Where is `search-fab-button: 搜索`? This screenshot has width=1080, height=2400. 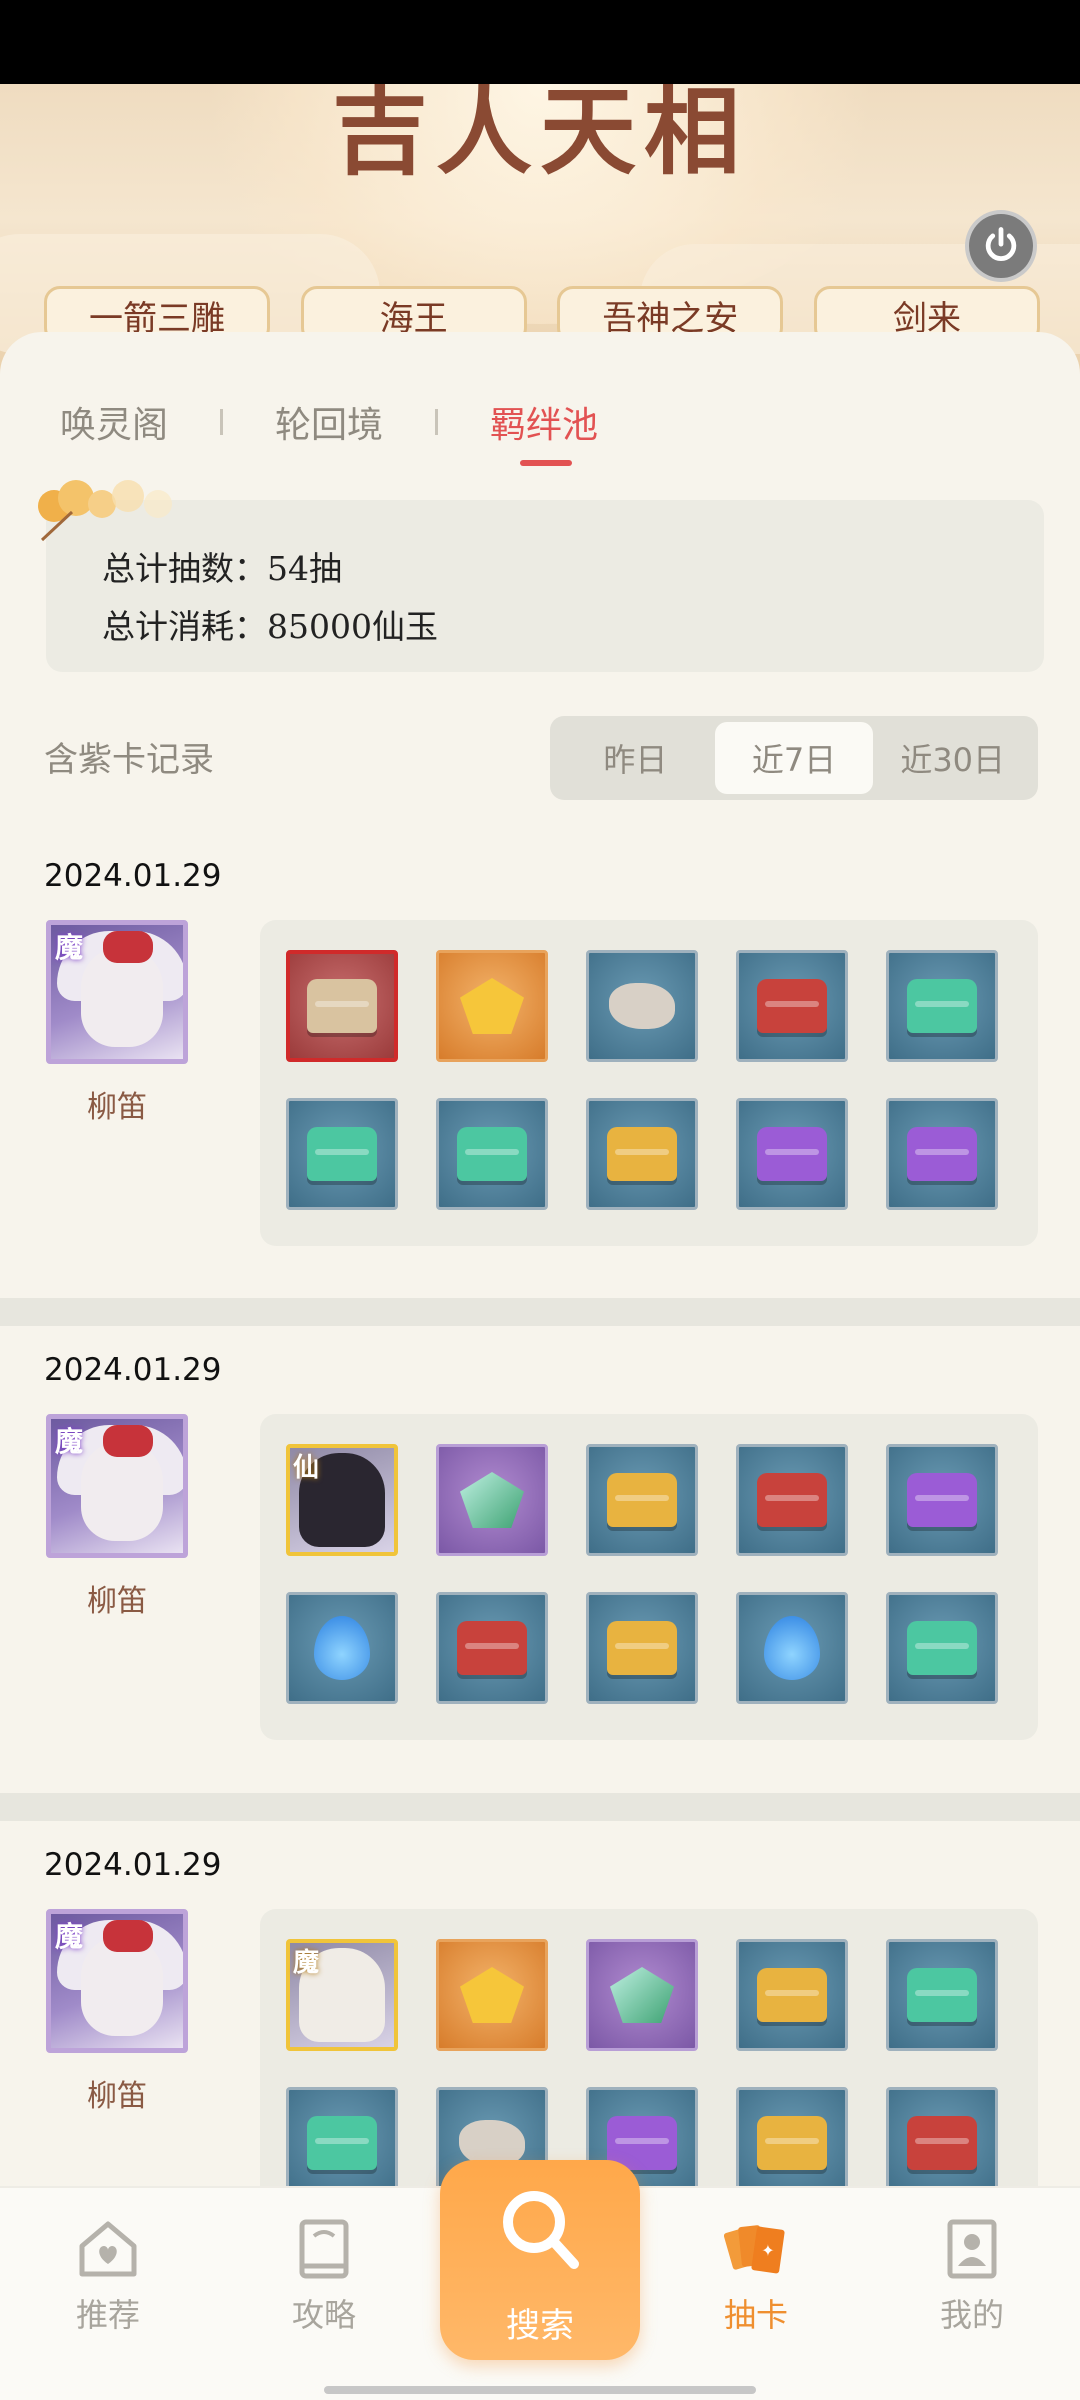
search-fab-button: 搜索 is located at coordinates (540, 2260).